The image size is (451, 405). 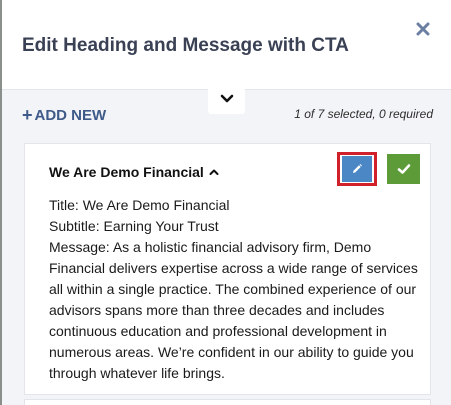 What do you see at coordinates (70, 115) in the screenshot?
I see `add-new-label: ADD NEW` at bounding box center [70, 115].